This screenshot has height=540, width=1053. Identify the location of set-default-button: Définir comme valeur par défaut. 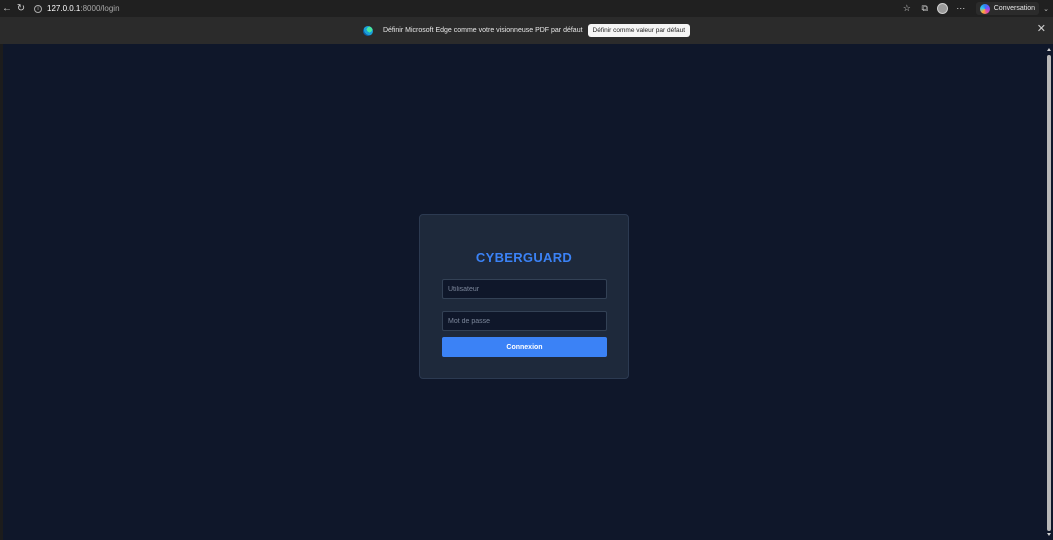
(639, 30).